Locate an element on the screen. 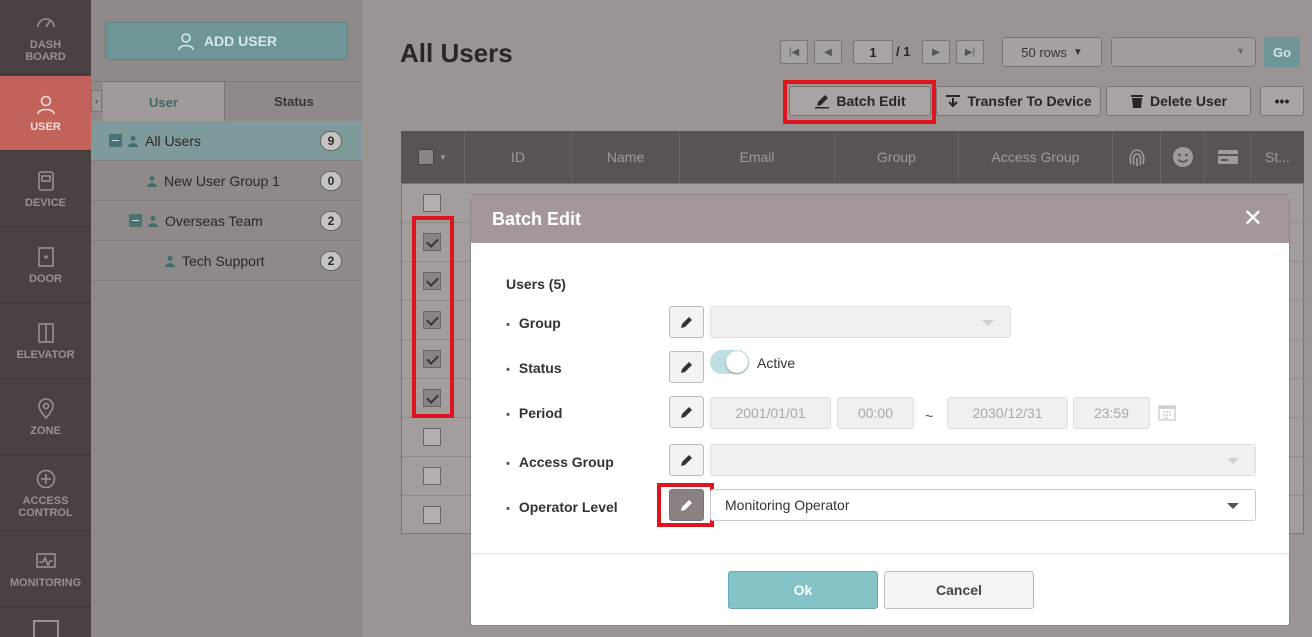 This screenshot has width=1312, height=637. edit-period-button is located at coordinates (686, 412).